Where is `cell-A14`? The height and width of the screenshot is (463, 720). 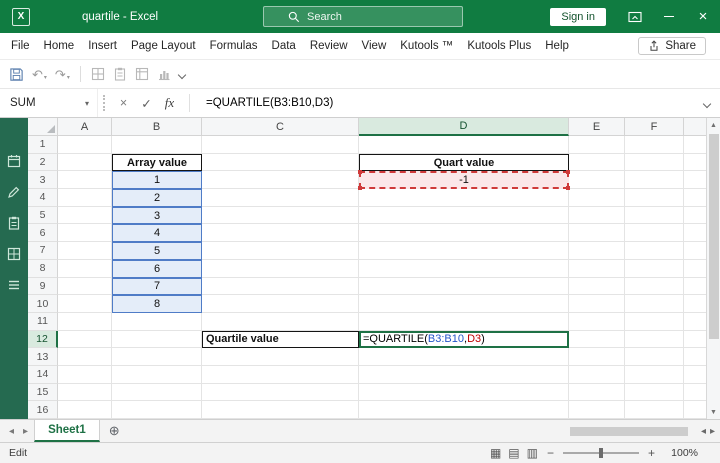 cell-A14 is located at coordinates (85, 374).